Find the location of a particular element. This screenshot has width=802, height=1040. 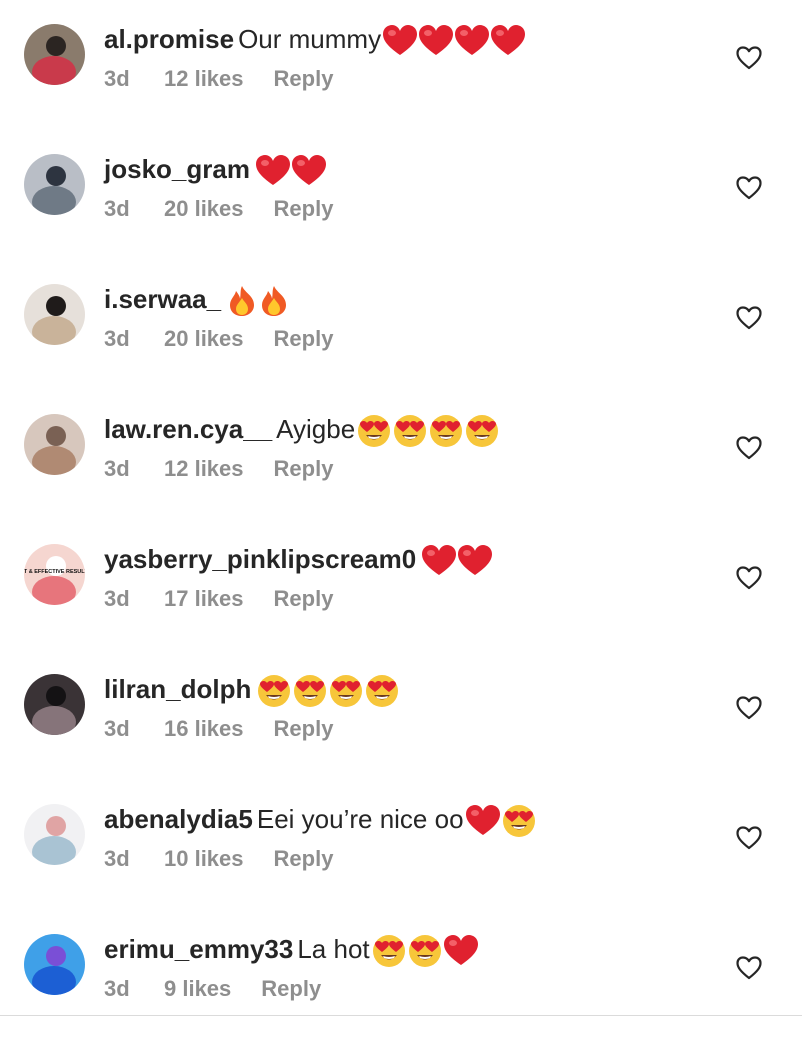

comment-line: i.serwaa_ is located at coordinates (404, 299).